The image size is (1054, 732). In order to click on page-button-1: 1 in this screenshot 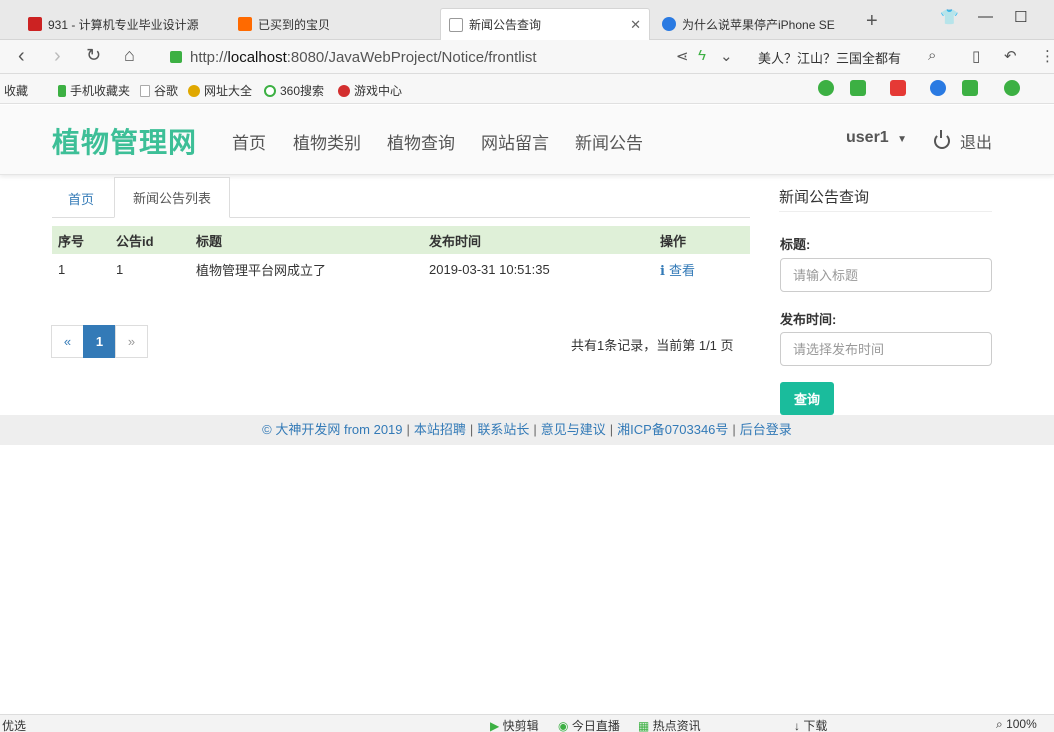, I will do `click(99, 341)`.